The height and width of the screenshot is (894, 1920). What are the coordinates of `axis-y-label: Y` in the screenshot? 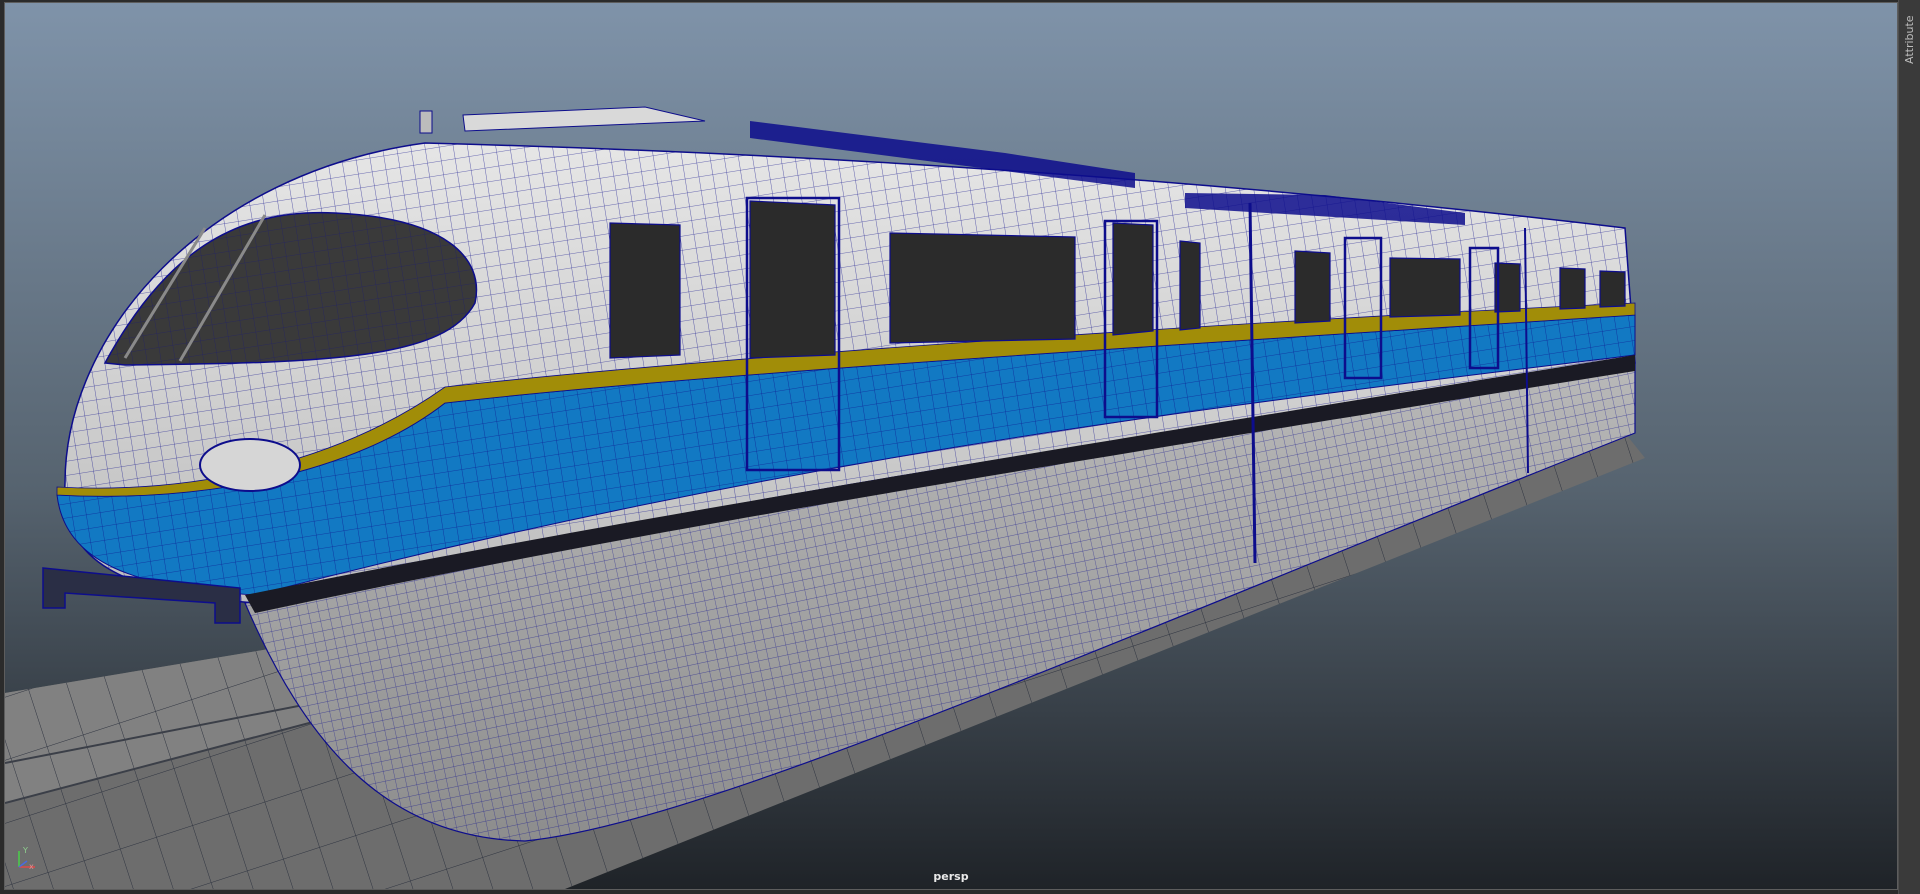 It's located at (25, 850).